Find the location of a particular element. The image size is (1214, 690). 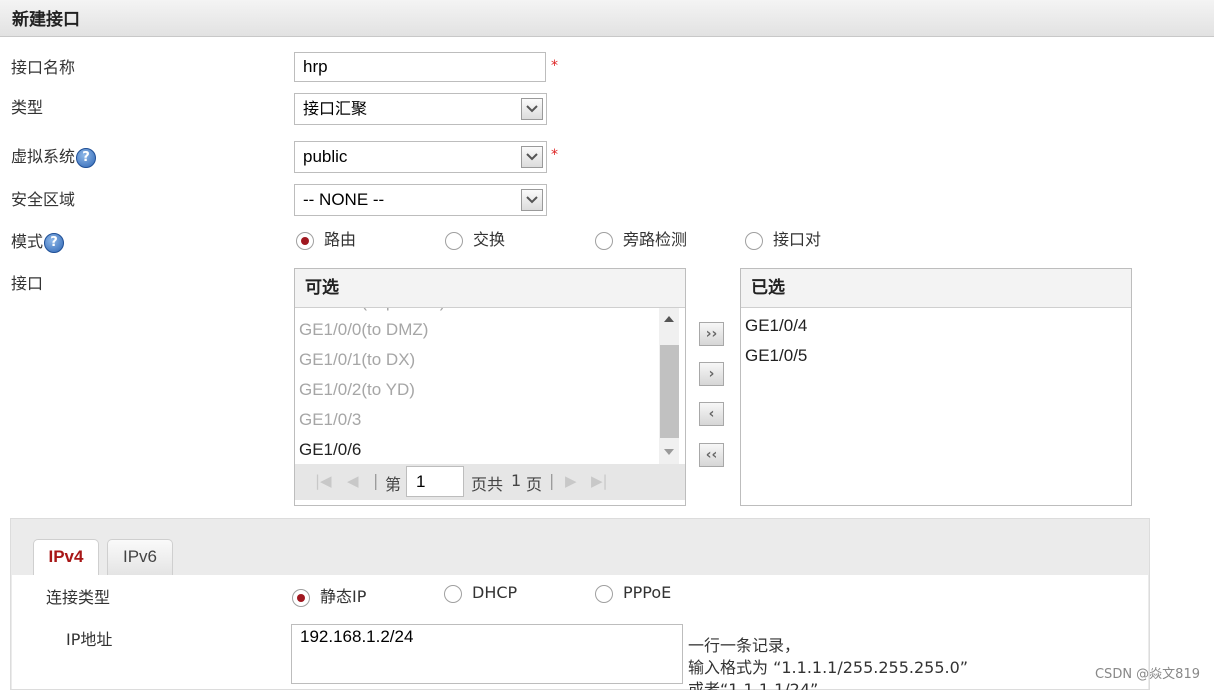

conn-option-label: 静态IP is located at coordinates (343, 596).